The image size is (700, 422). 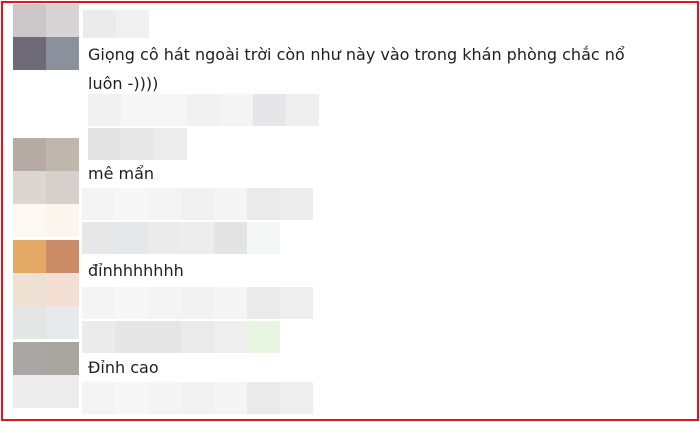 I want to click on comment-text: mê mẩn, so click(x=121, y=173).